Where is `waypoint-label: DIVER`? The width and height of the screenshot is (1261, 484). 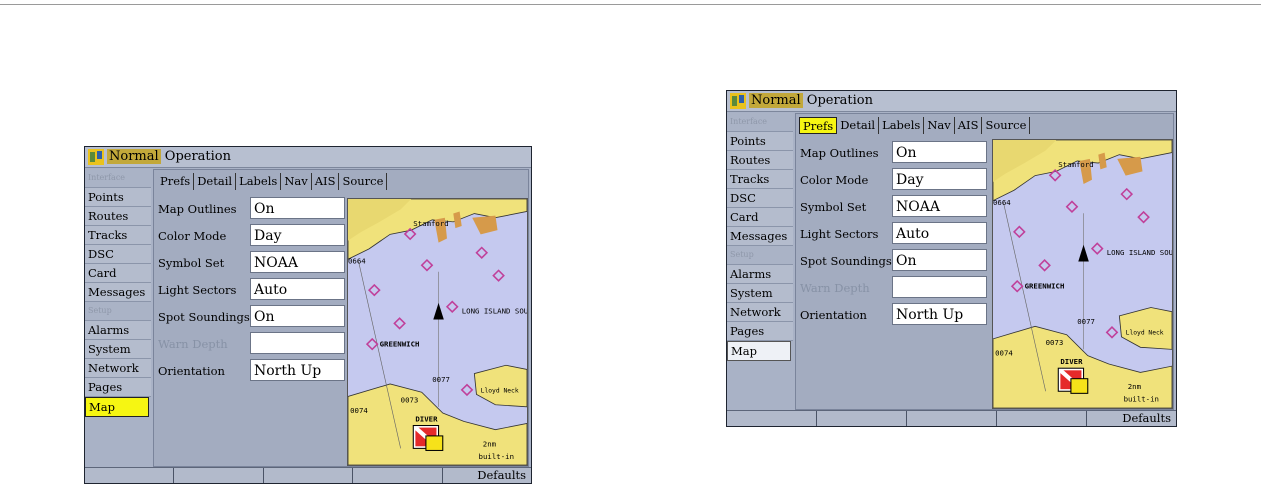 waypoint-label: DIVER is located at coordinates (1071, 361).